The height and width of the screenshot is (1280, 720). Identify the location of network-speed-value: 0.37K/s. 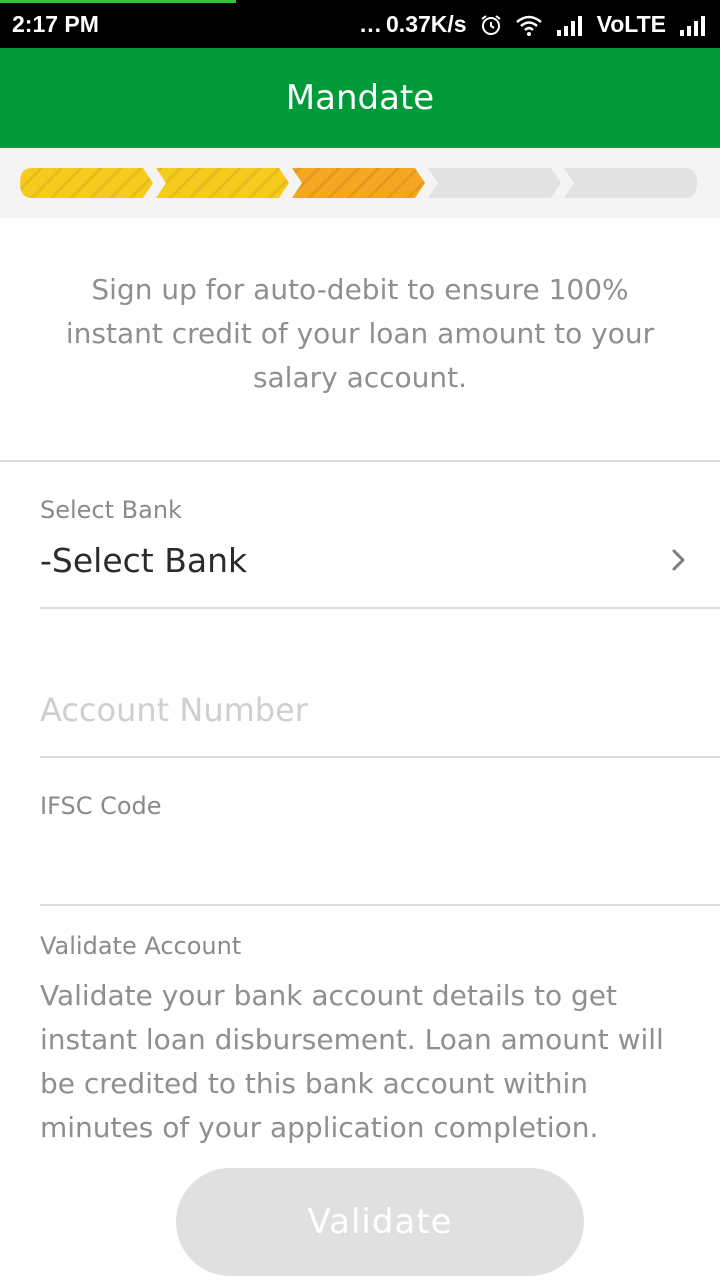
(426, 24).